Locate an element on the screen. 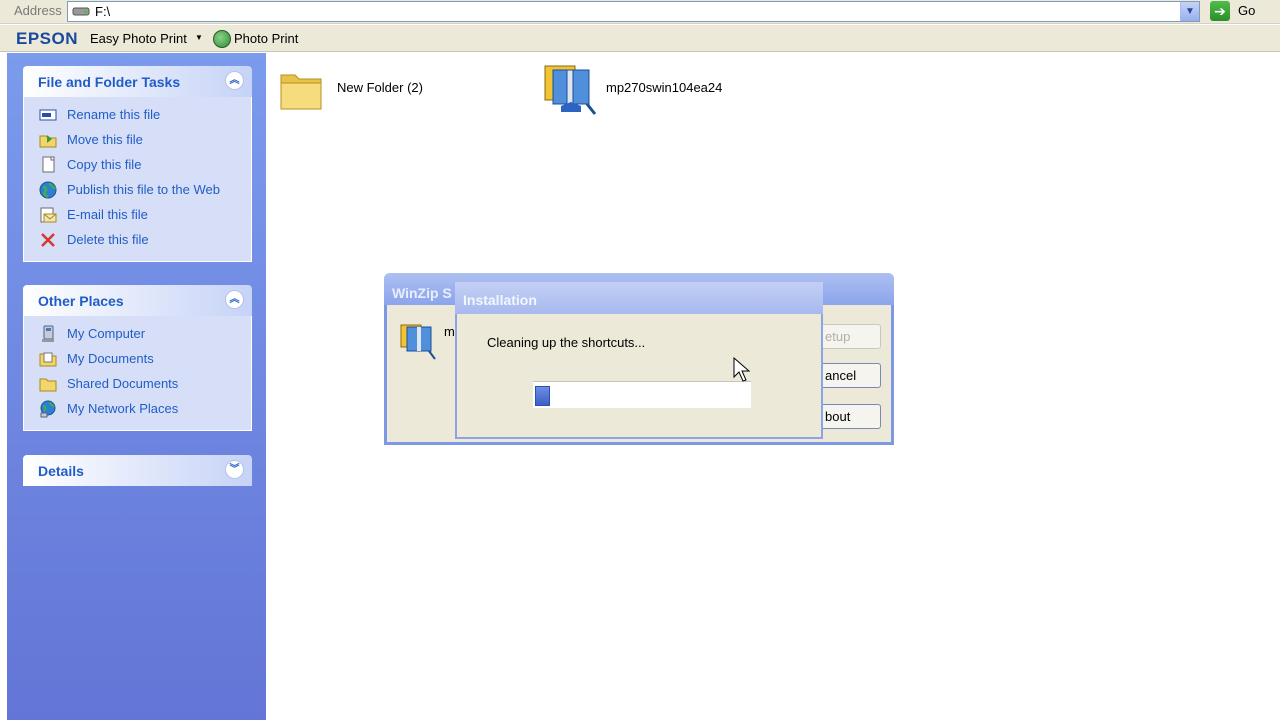 This screenshot has width=1280, height=720. place-my-network-places: My Network Places is located at coordinates (137, 409).